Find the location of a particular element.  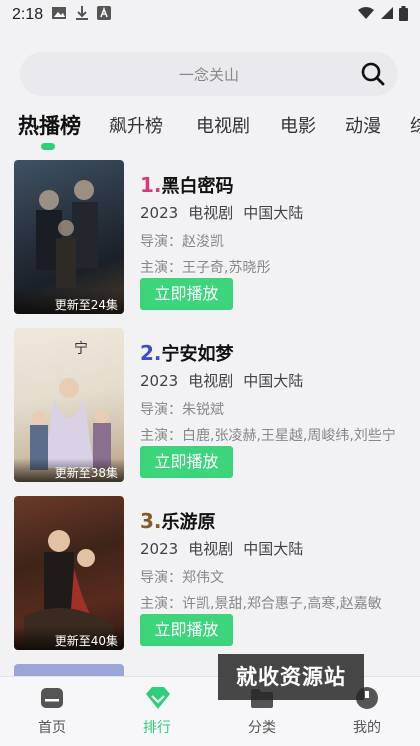

status-bar: 2:18 is located at coordinates (210, 15).